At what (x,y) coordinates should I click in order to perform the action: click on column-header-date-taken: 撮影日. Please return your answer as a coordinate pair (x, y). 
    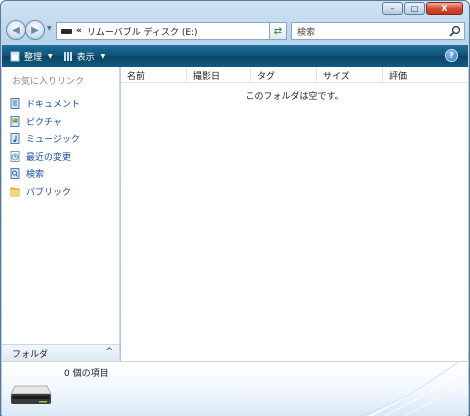
    Looking at the image, I should click on (219, 75).